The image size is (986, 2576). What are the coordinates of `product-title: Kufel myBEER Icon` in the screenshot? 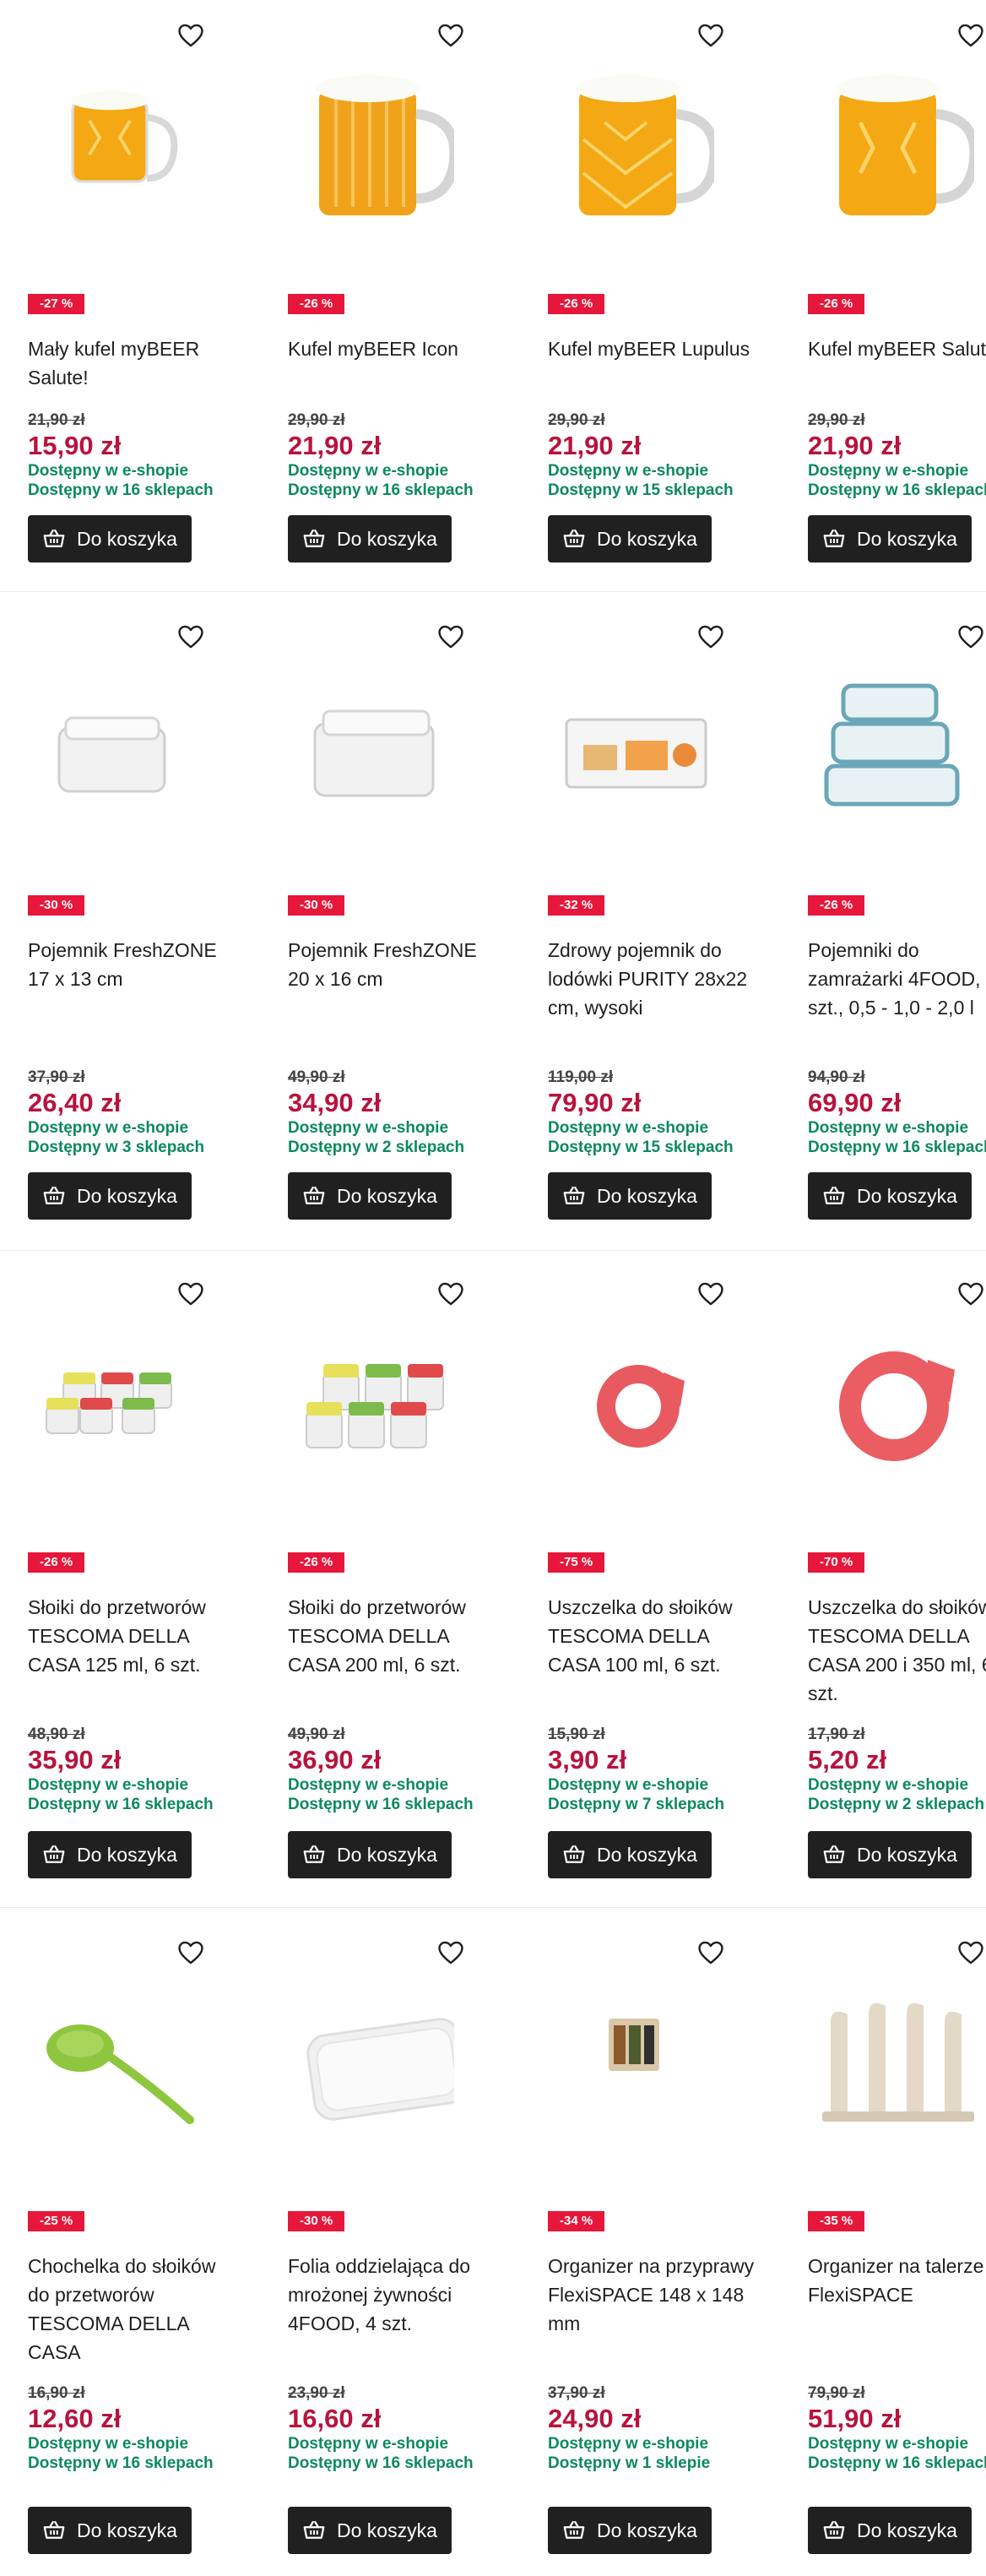 It's located at (394, 348).